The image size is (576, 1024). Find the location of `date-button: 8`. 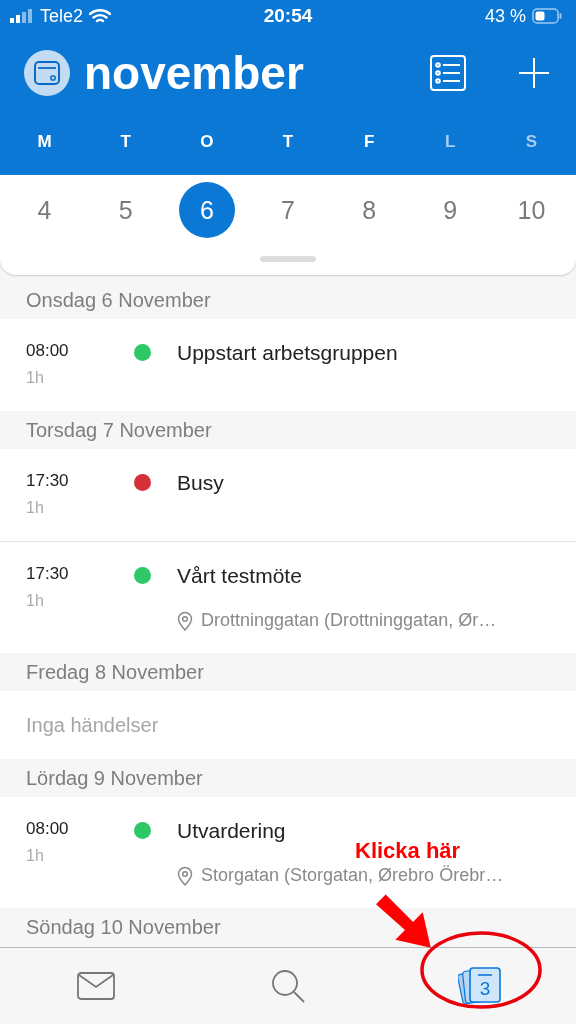

date-button: 8 is located at coordinates (369, 210).